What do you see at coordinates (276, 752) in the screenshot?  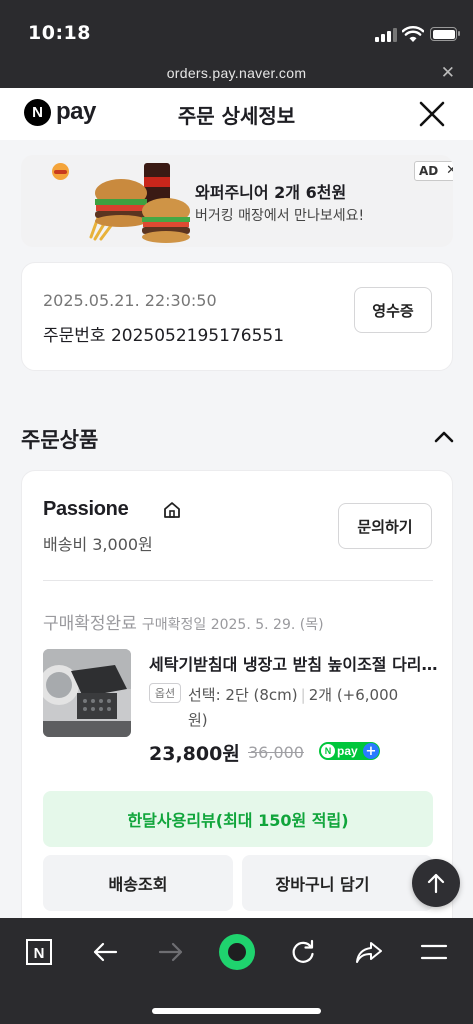 I see `original-price: 36,000` at bounding box center [276, 752].